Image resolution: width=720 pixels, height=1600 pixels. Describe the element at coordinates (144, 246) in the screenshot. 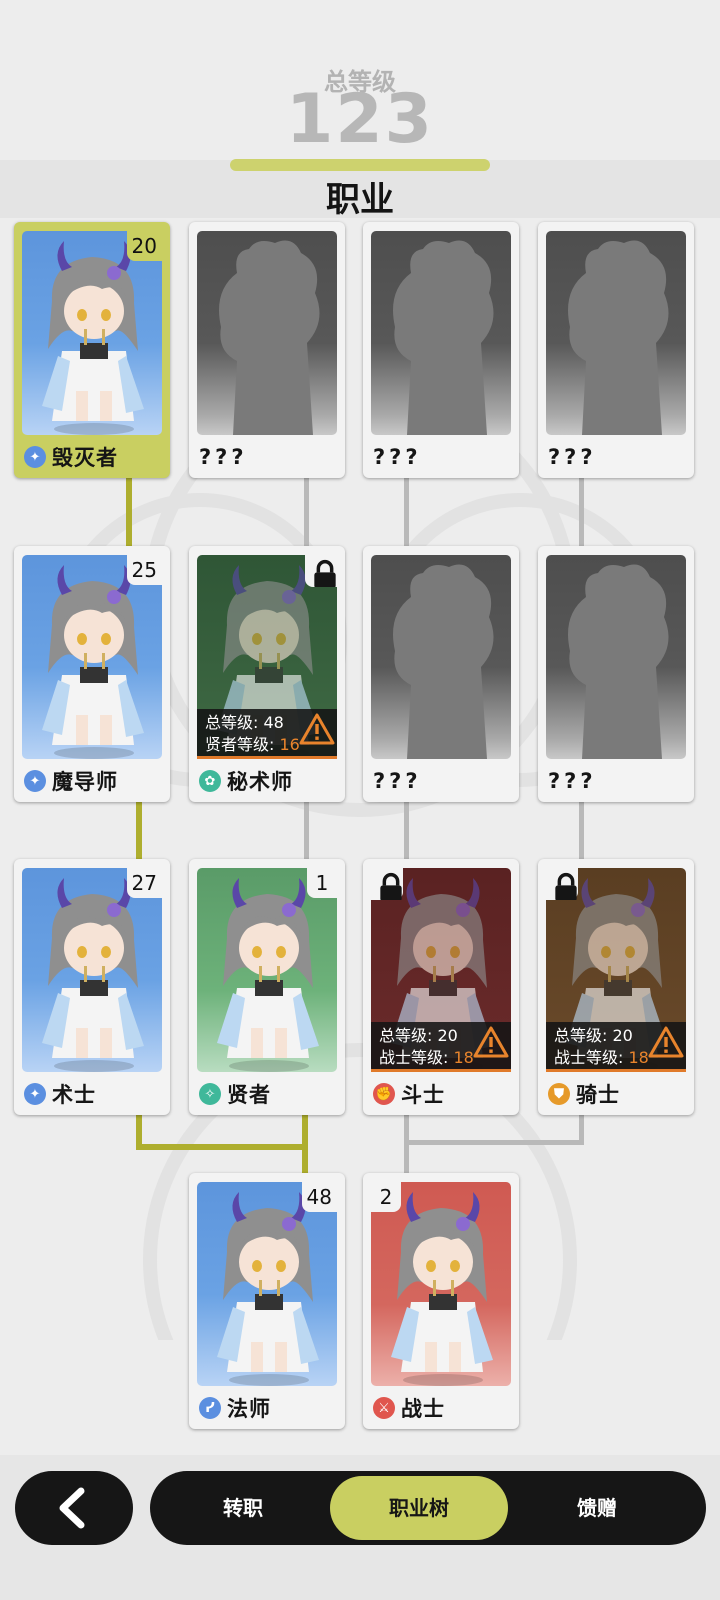

I see `level-badge: 20` at that location.